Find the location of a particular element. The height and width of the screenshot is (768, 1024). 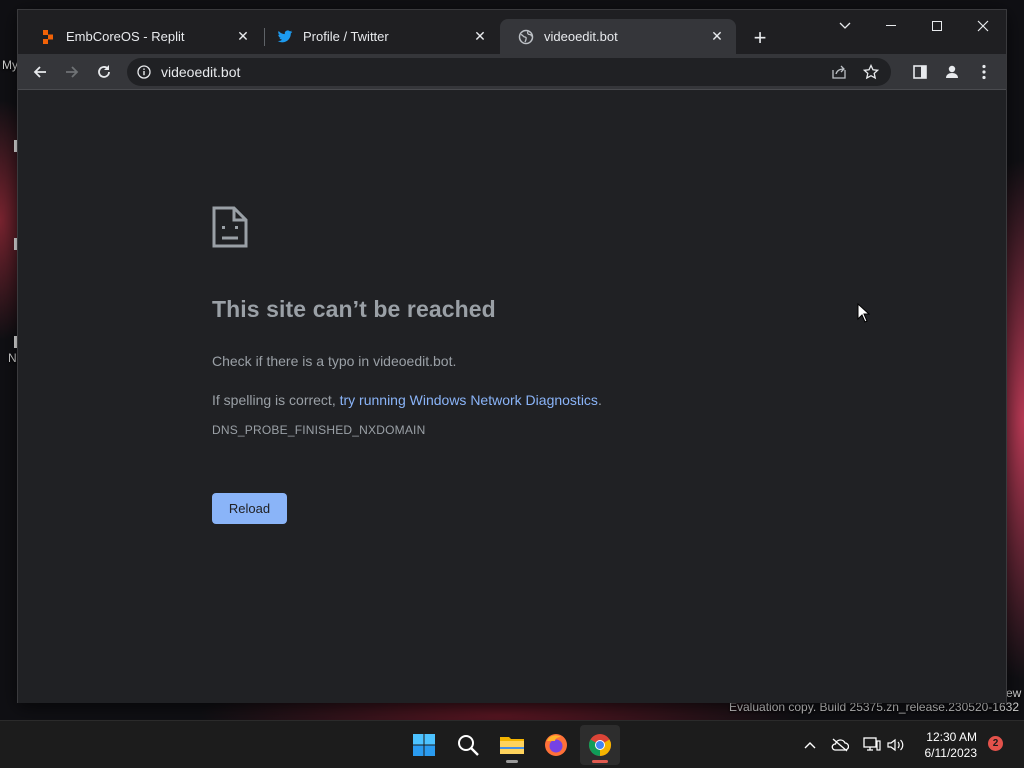

search-icon is located at coordinates (468, 745).